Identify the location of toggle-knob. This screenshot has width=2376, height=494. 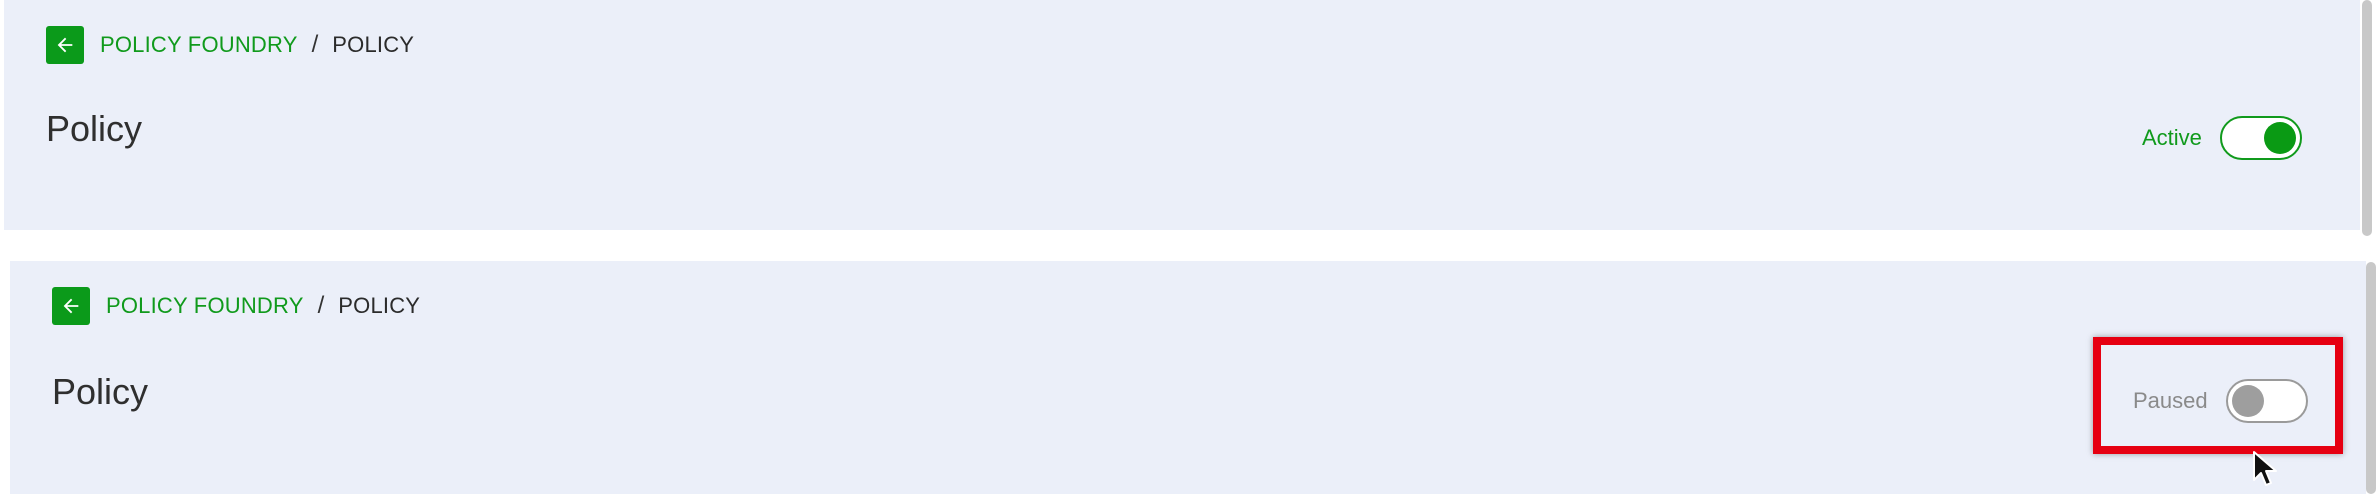
(2279, 138).